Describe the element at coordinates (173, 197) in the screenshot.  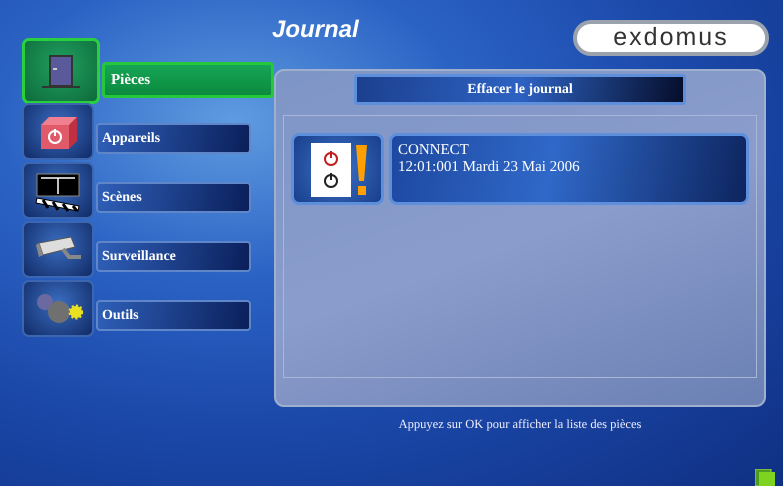
I see `menu-item: Scènes` at that location.